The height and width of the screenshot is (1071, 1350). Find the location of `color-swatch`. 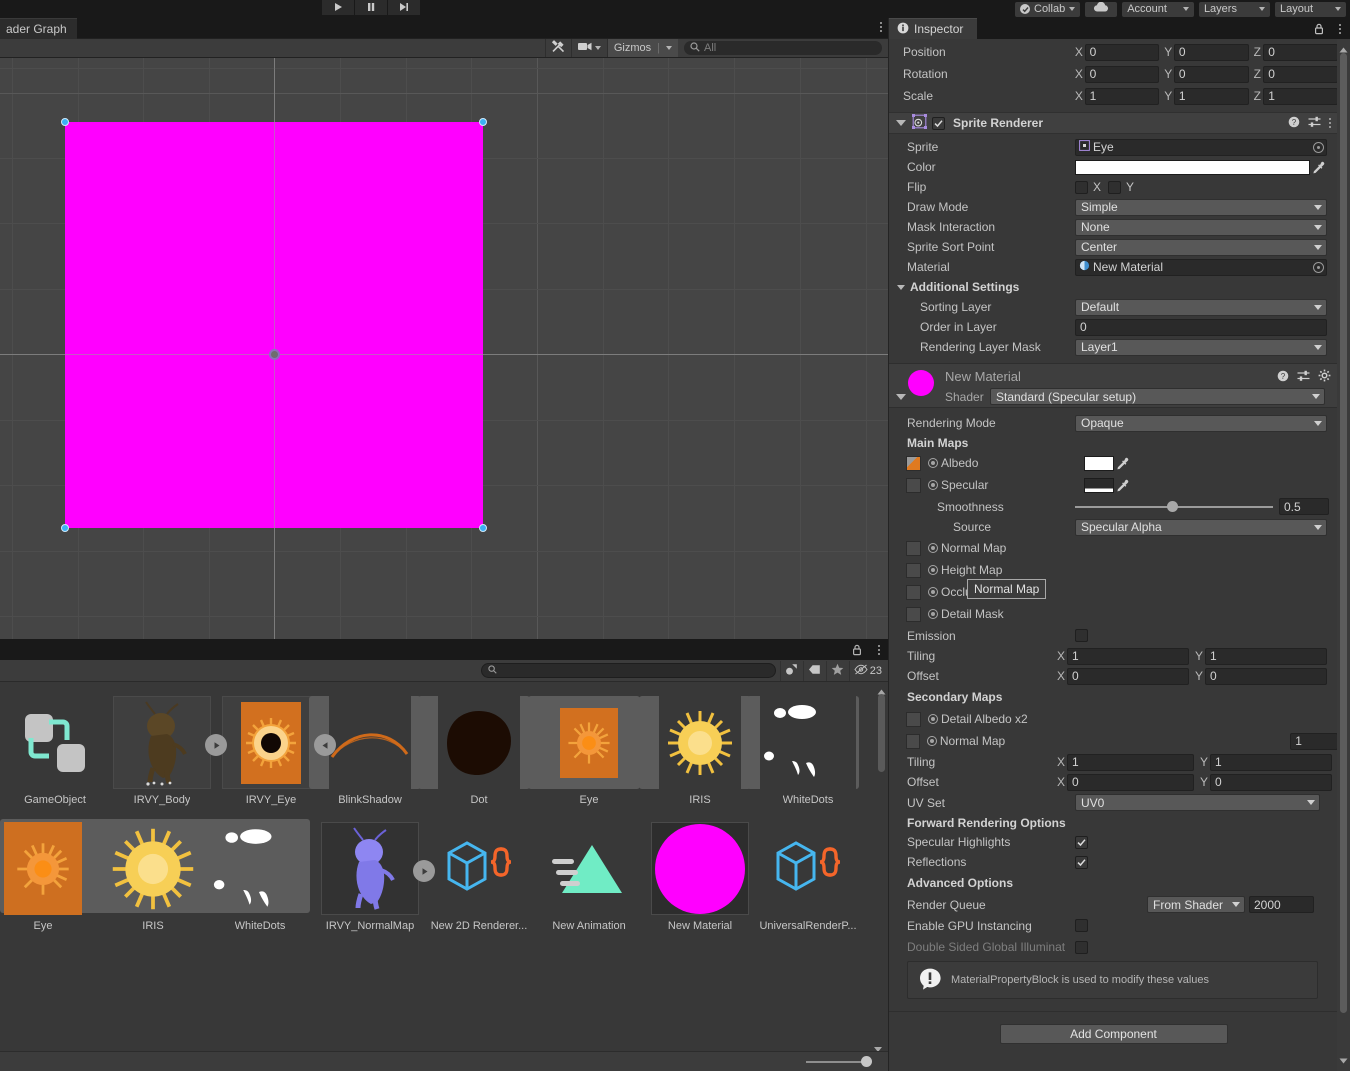

color-swatch is located at coordinates (1192, 167).